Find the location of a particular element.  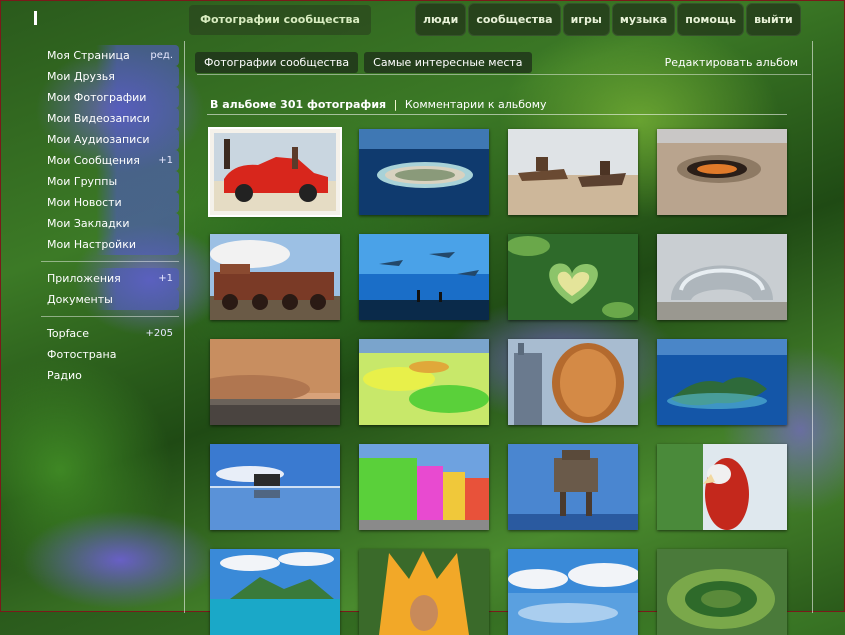

cloud-gate-image is located at coordinates (722, 277).